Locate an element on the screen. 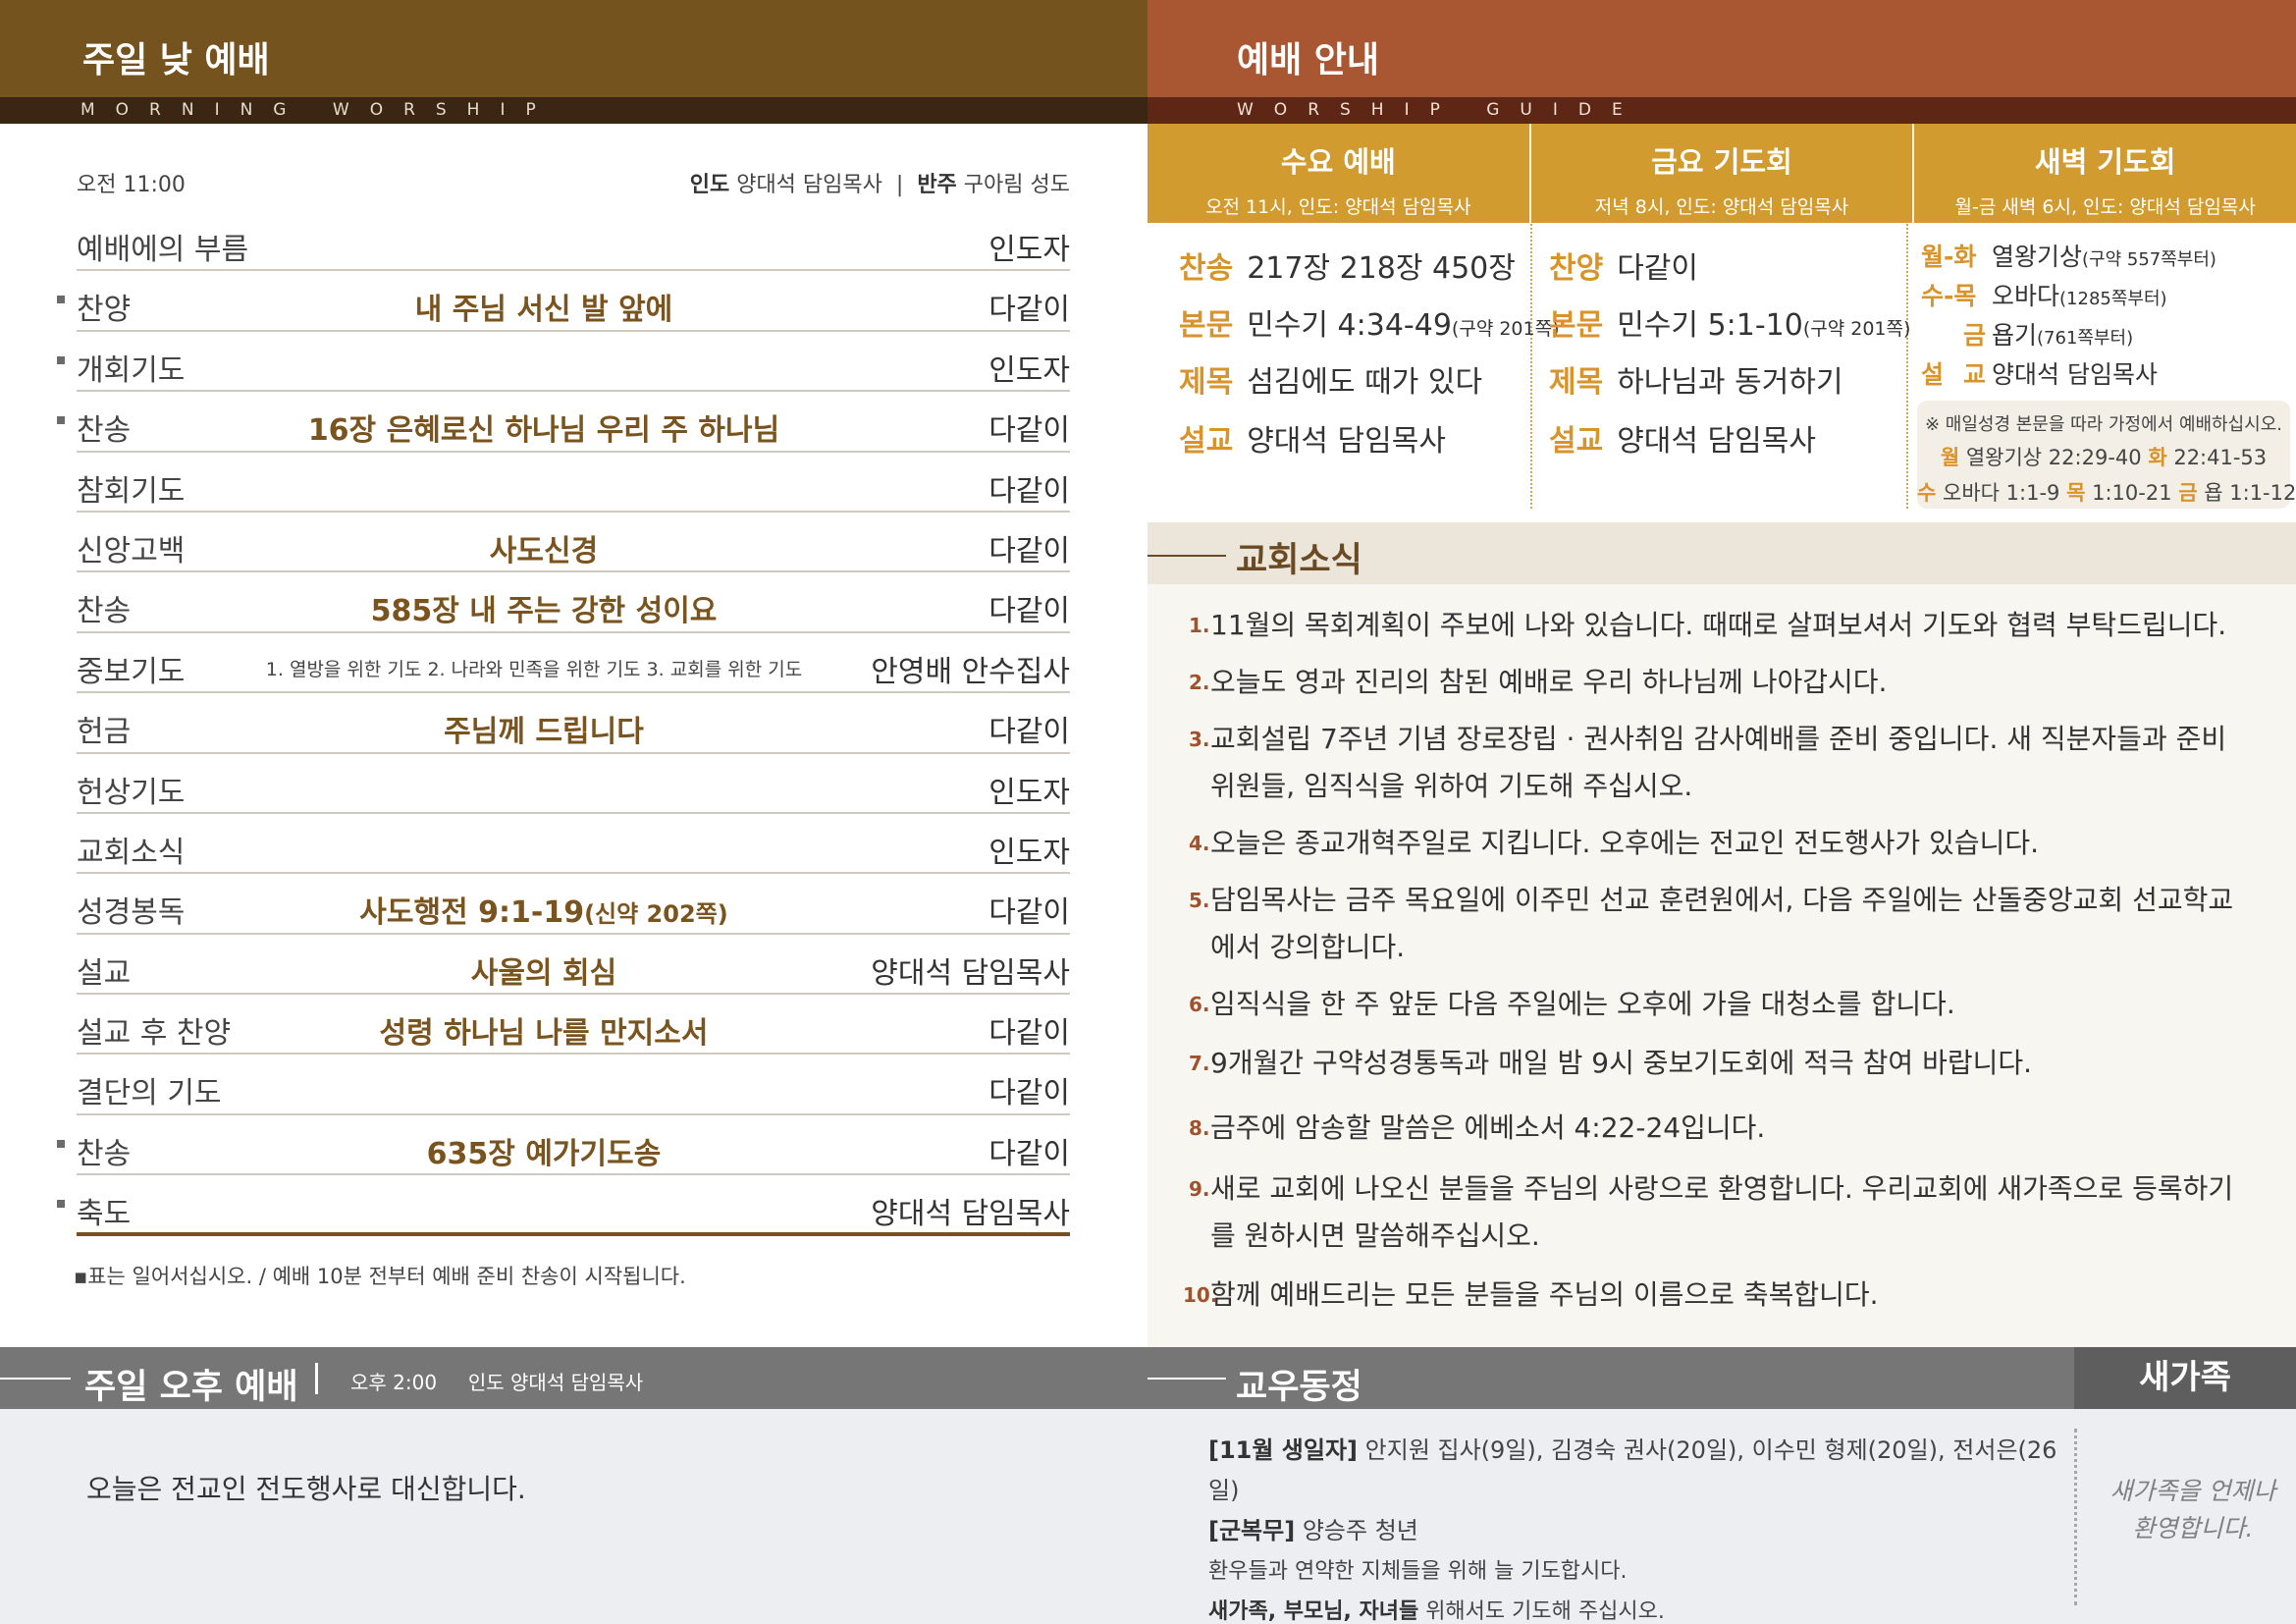  dawn-line-3-label: 금 is located at coordinates (1974, 335).